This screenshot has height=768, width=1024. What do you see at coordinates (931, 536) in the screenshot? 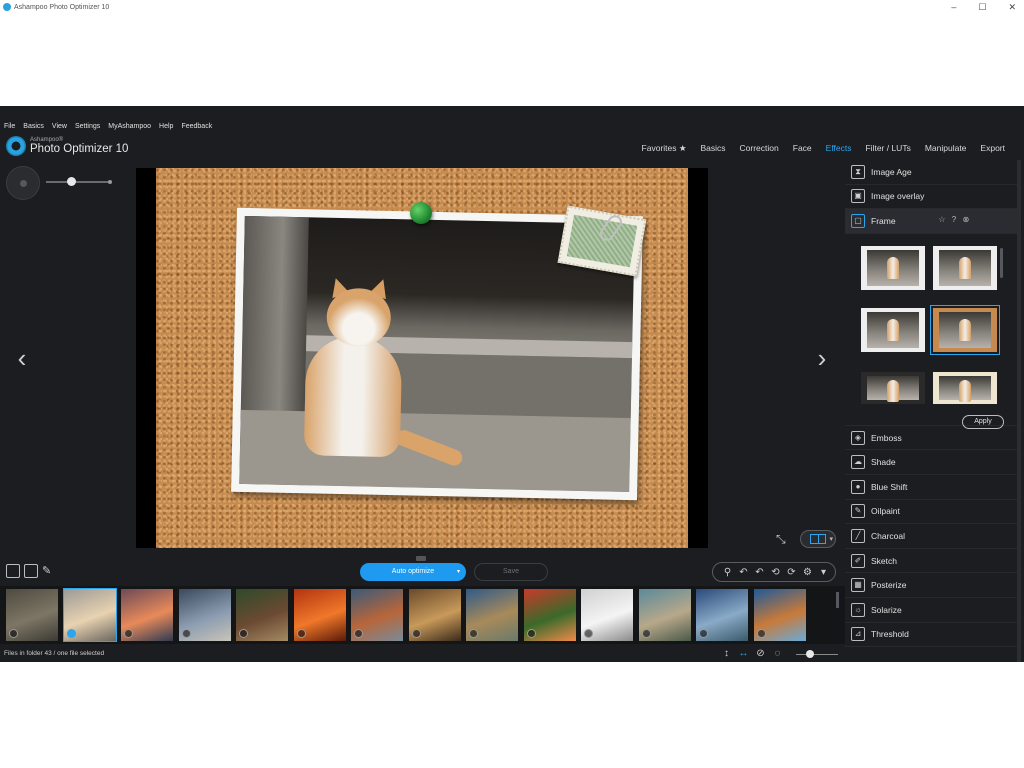
I see `effect-charcoal: ╱ Charcoal` at bounding box center [931, 536].